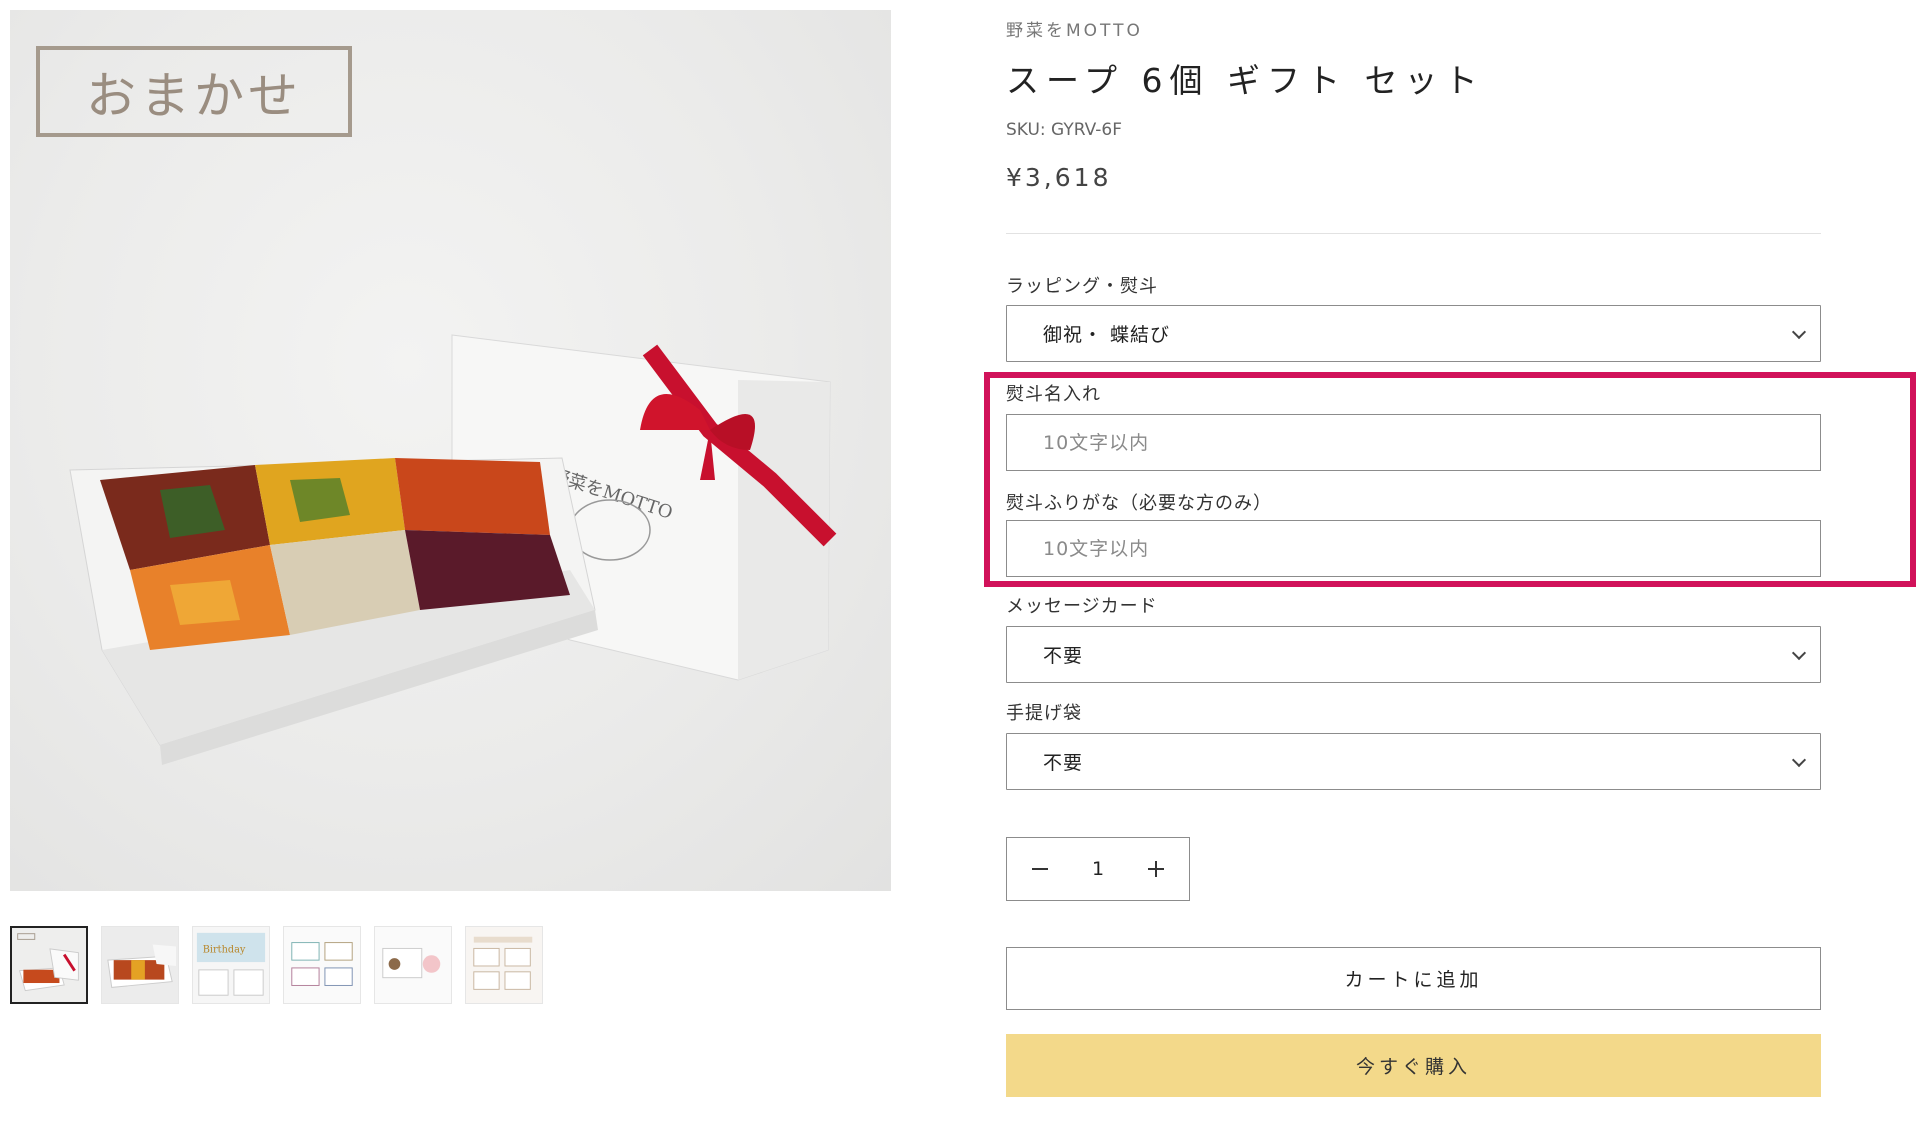 The height and width of the screenshot is (1132, 1920). I want to click on noshi-name-input, so click(1413, 442).